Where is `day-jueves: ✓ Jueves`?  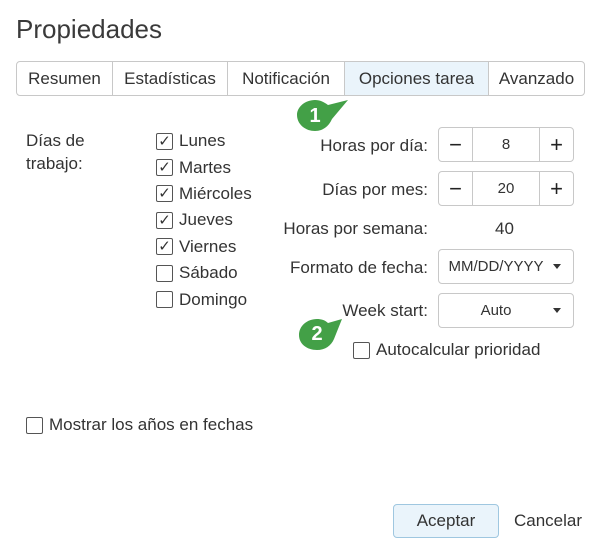 day-jueves: ✓ Jueves is located at coordinates (204, 220).